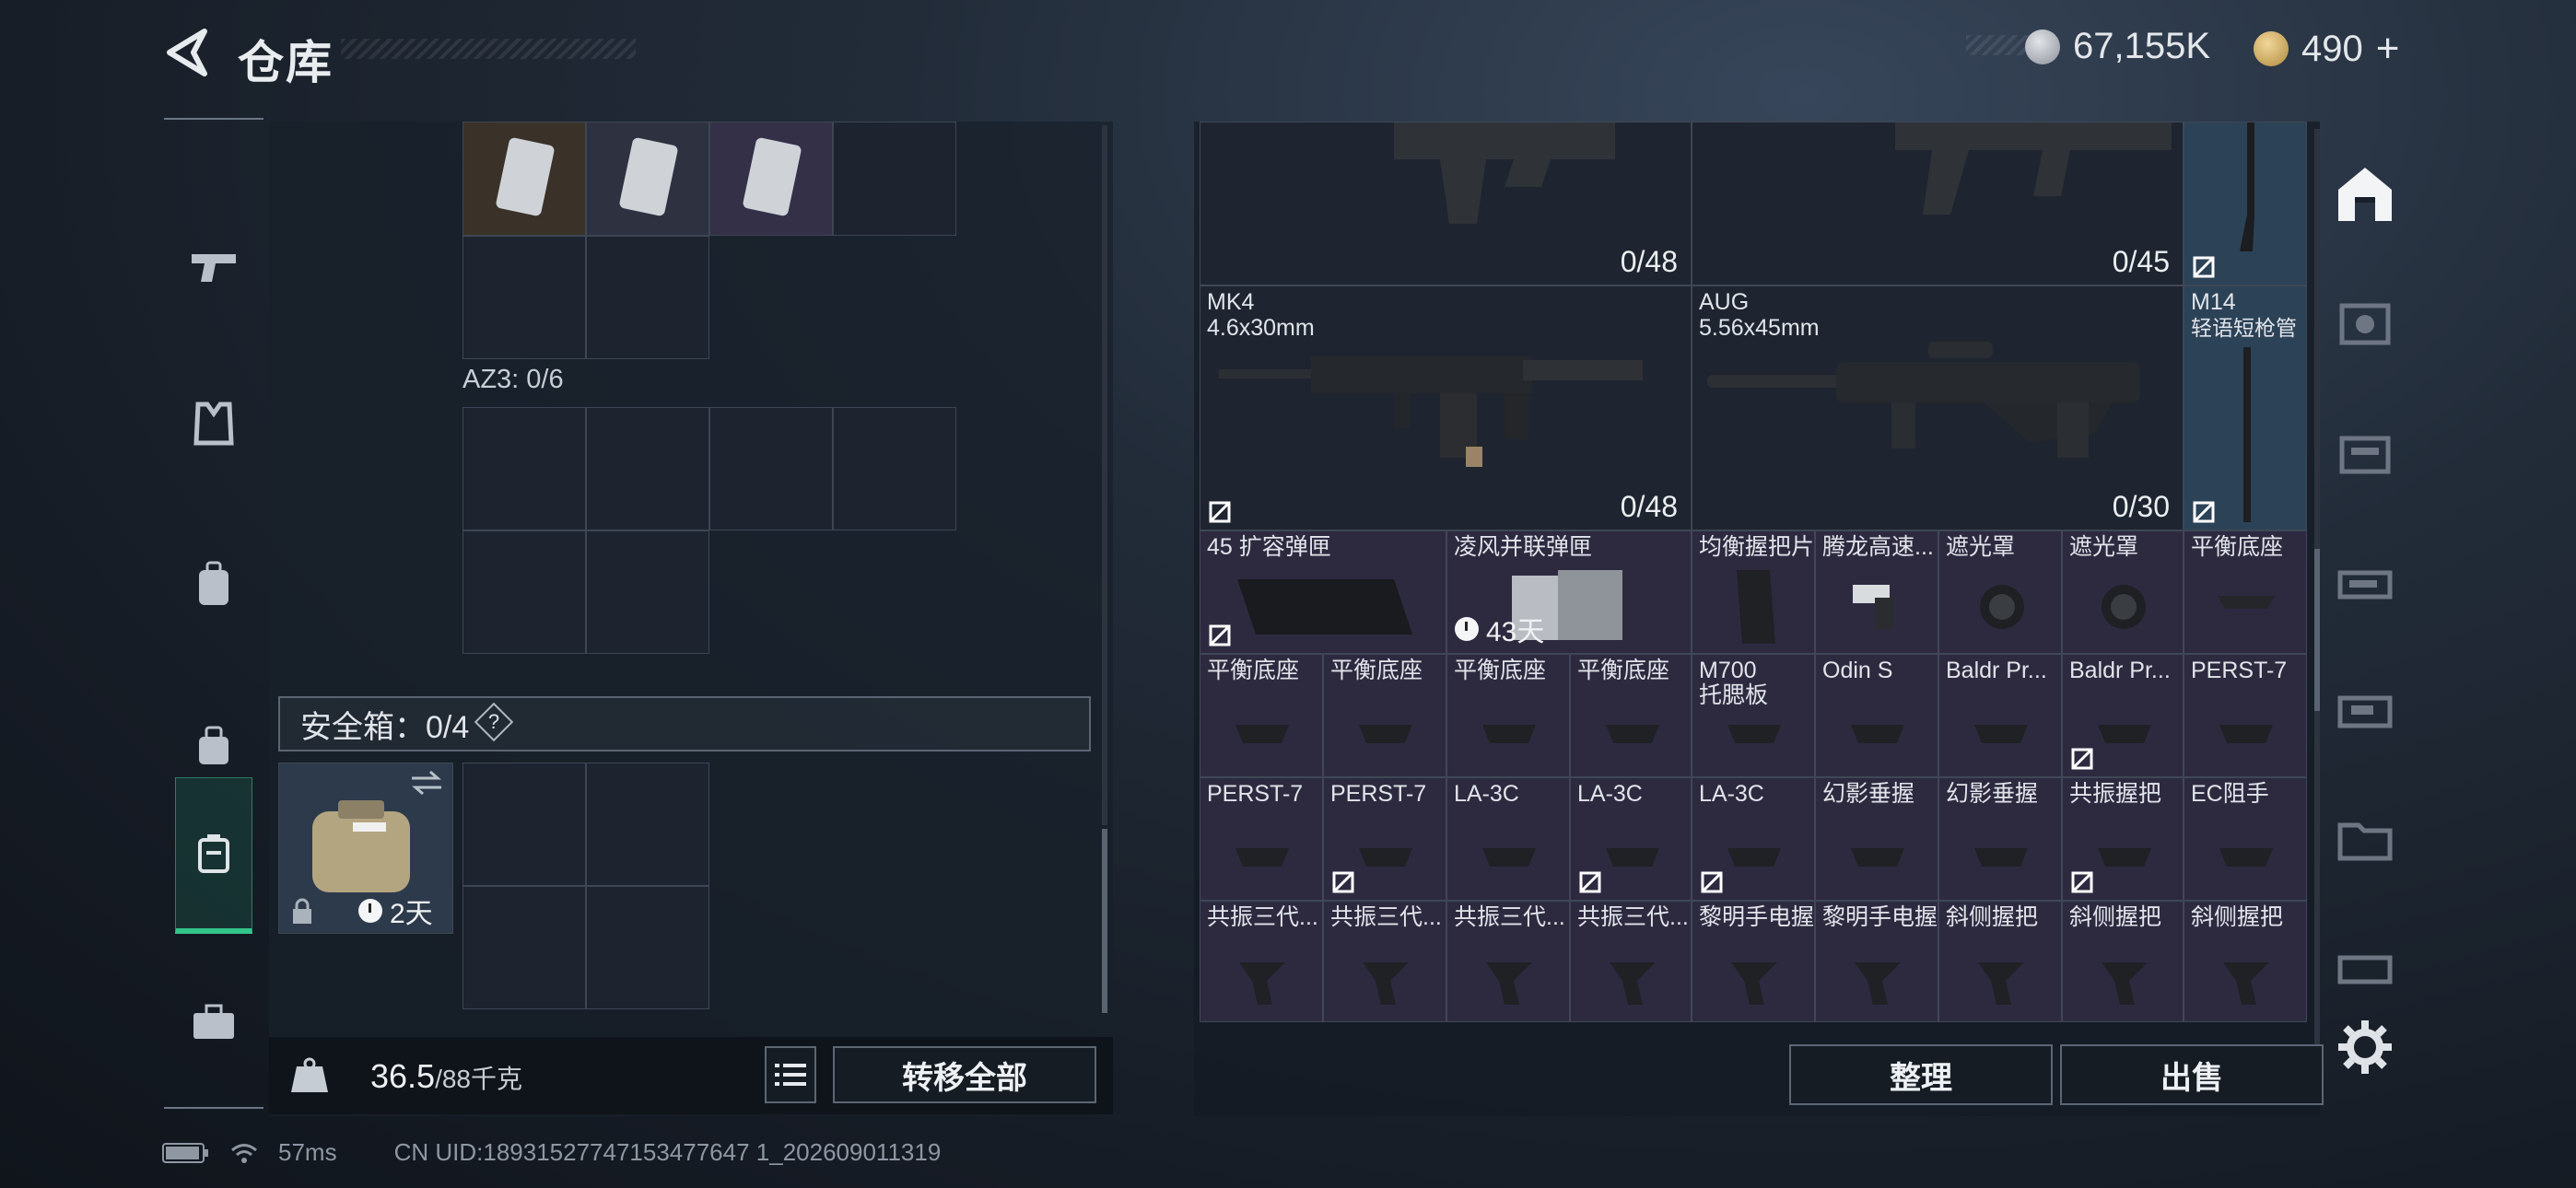  What do you see at coordinates (1921, 1074) in the screenshot?
I see `sort-button: 整理` at bounding box center [1921, 1074].